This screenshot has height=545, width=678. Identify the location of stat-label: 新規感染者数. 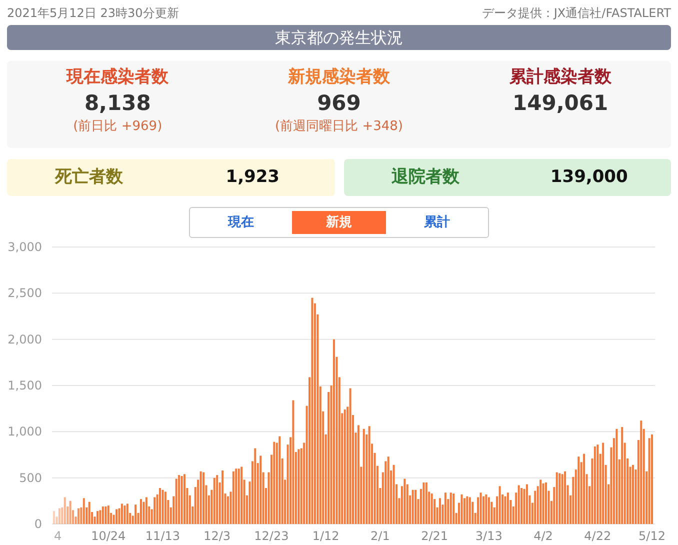
(339, 77).